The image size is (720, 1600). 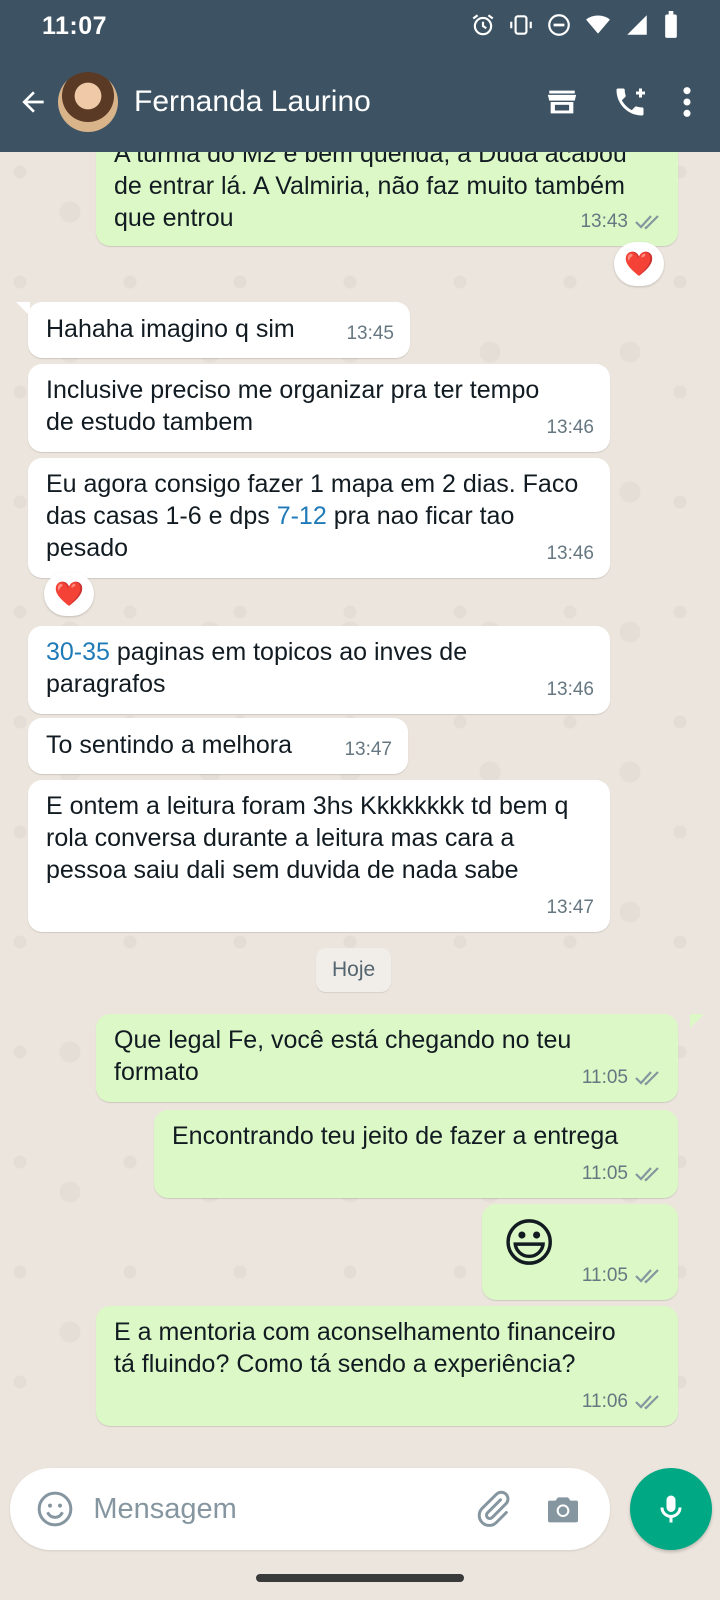 What do you see at coordinates (637, 25) in the screenshot?
I see `signal-icon` at bounding box center [637, 25].